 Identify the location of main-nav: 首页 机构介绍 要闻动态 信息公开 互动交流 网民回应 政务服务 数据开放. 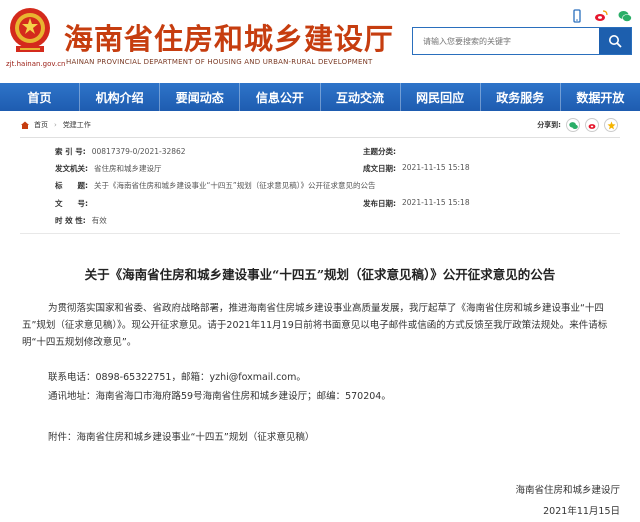
(320, 97).